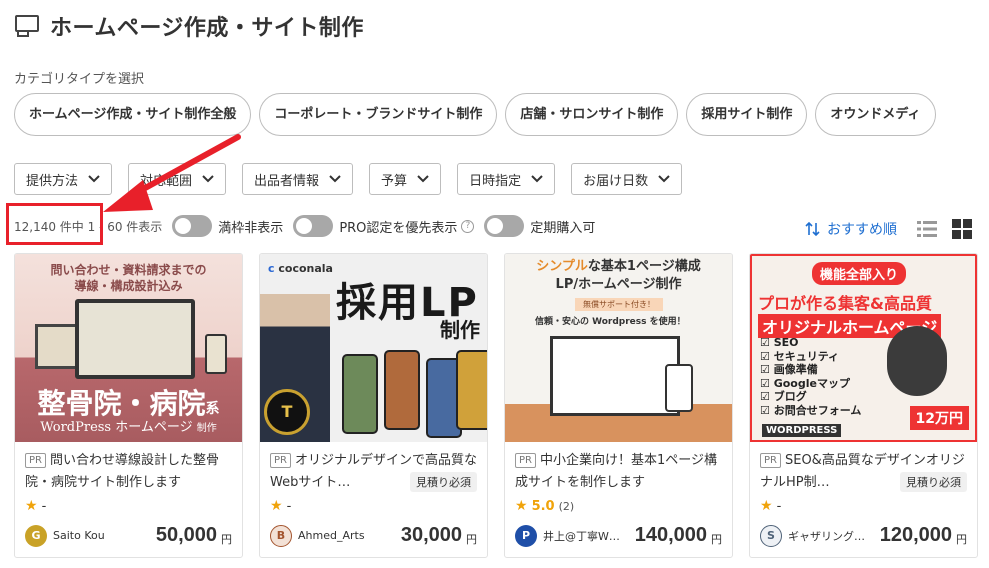 The image size is (989, 568). I want to click on toggle-label: PRO認定を優先表示, so click(398, 228).